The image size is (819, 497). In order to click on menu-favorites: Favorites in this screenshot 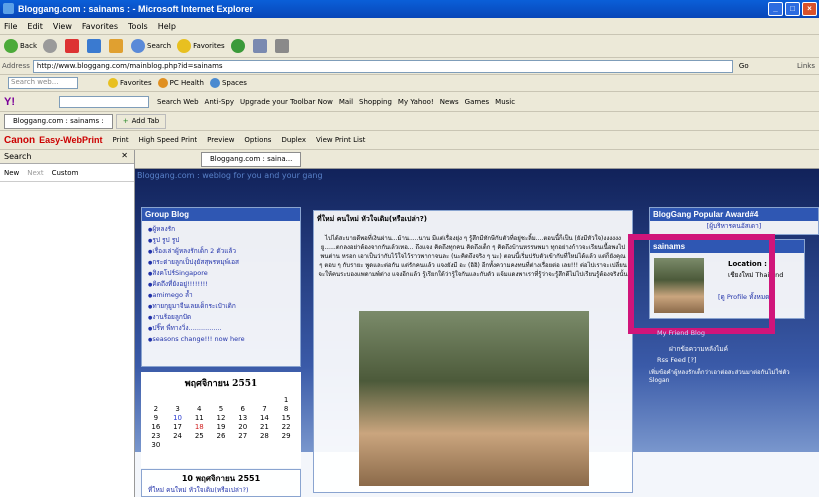, I will do `click(100, 26)`.